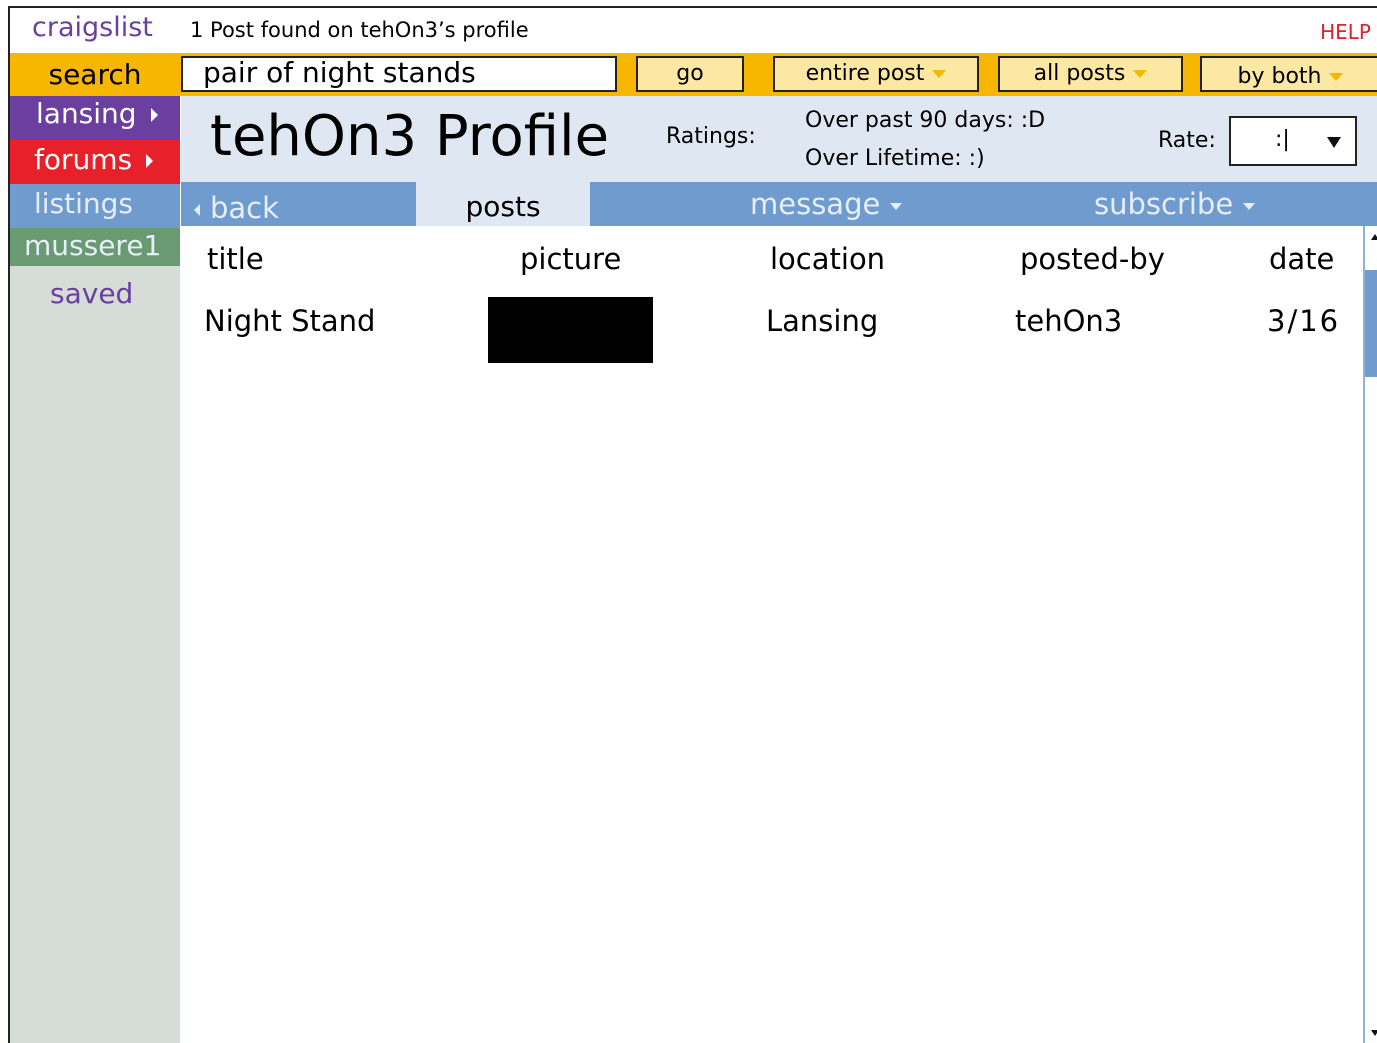 This screenshot has height=1043, width=1377. I want to click on help-link: HELP, so click(1345, 32).